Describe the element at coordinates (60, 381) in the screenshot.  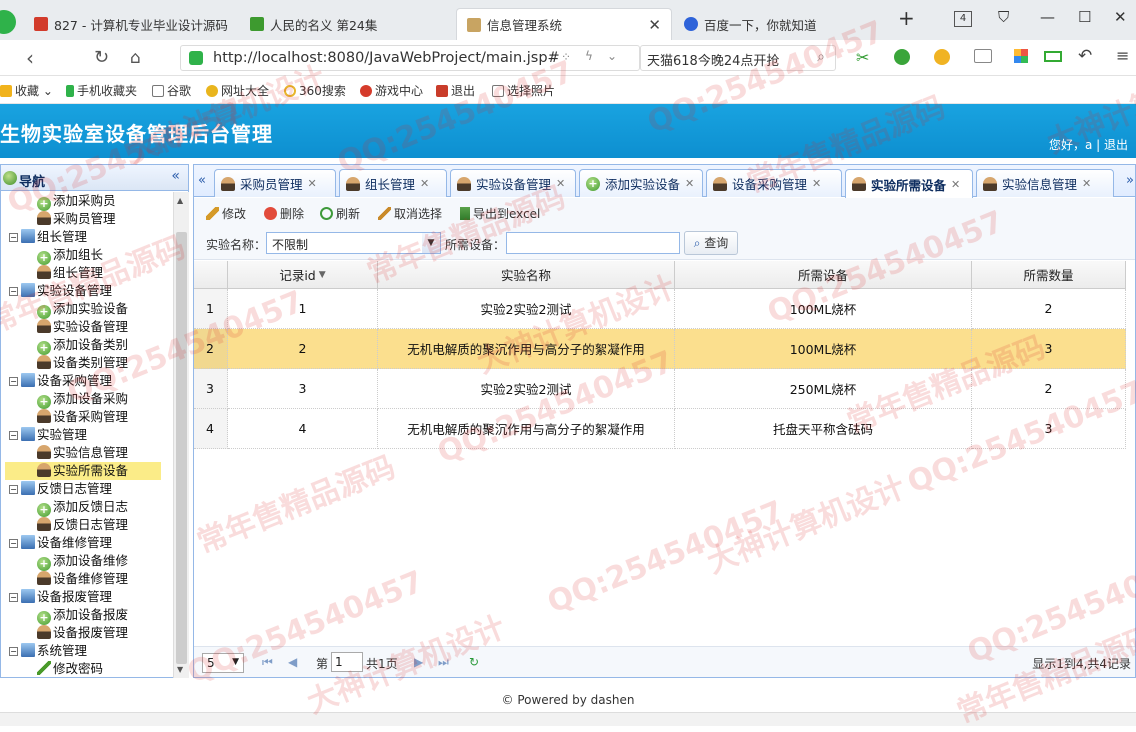
I see `nav-item: − 设备采购管理` at that location.